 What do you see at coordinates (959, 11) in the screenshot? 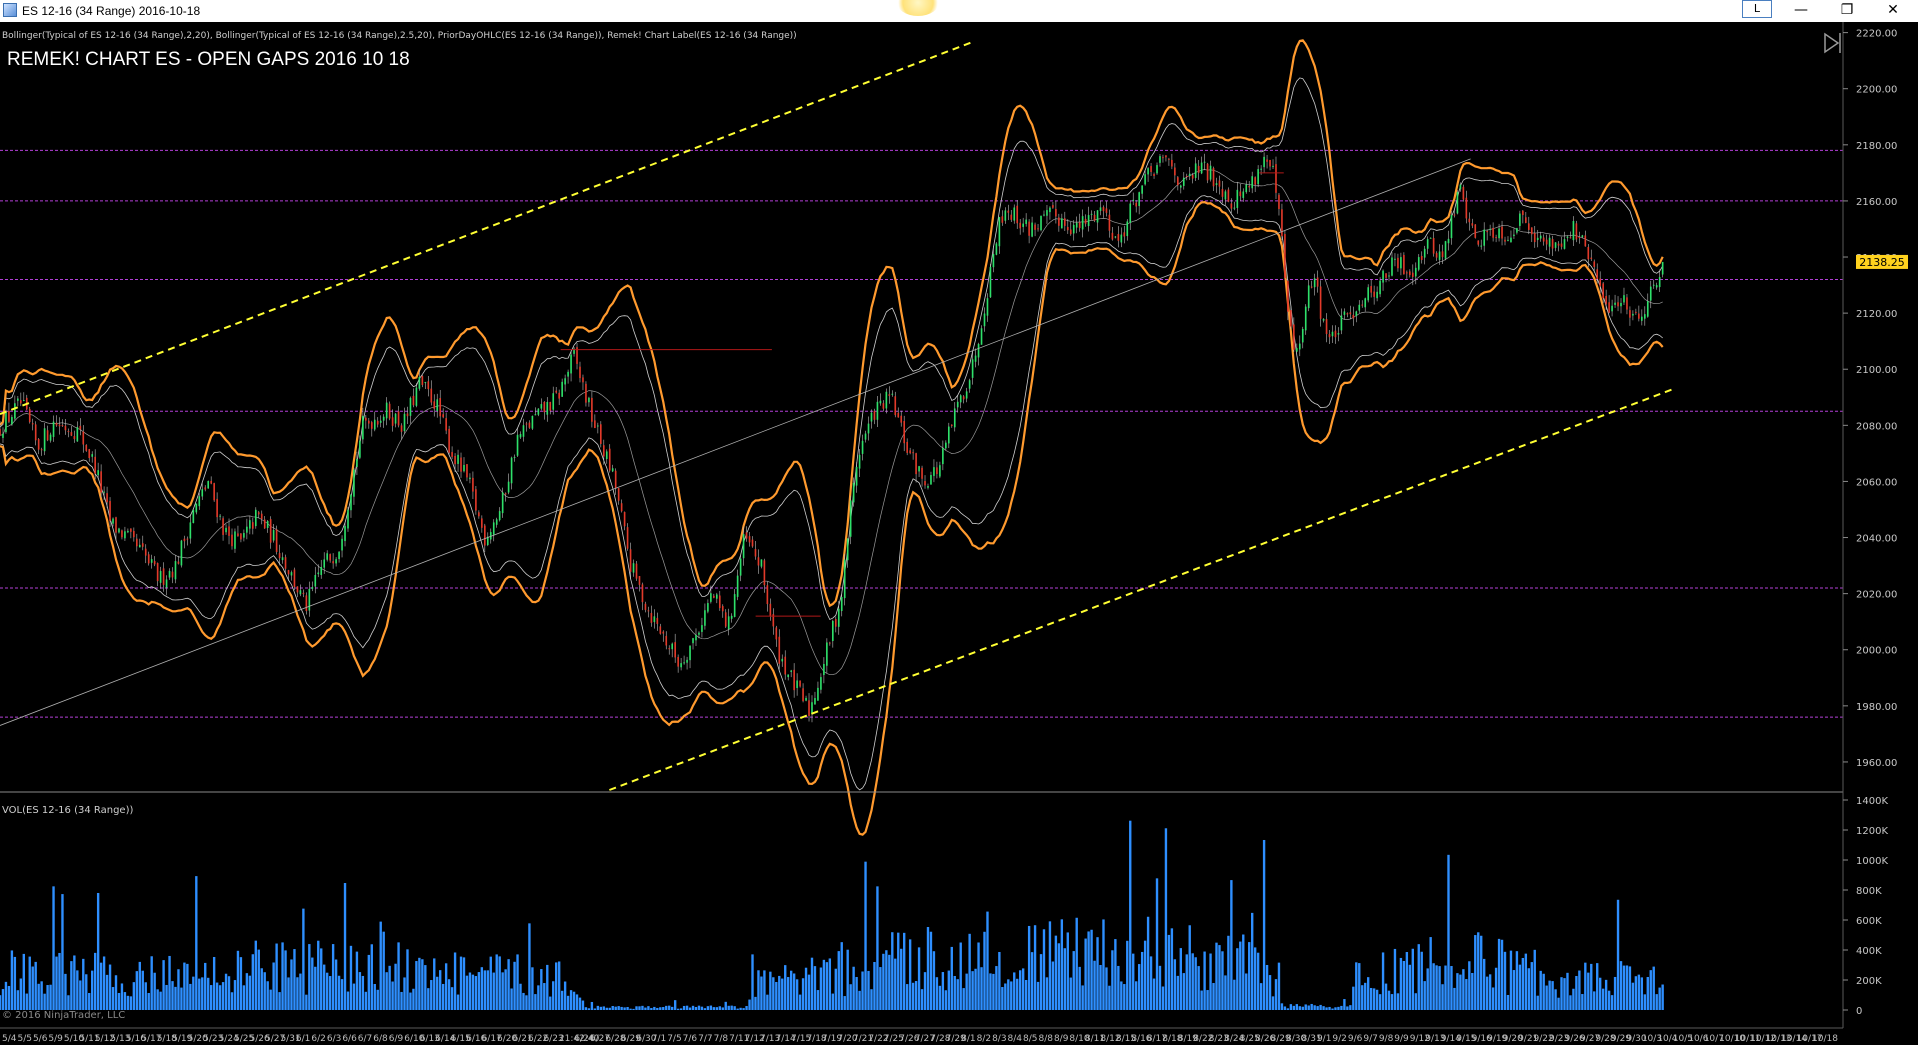
I see `window-titlebar: ES 12-16 (34 Range) 2016-10-18 L — ❐ ✕` at bounding box center [959, 11].